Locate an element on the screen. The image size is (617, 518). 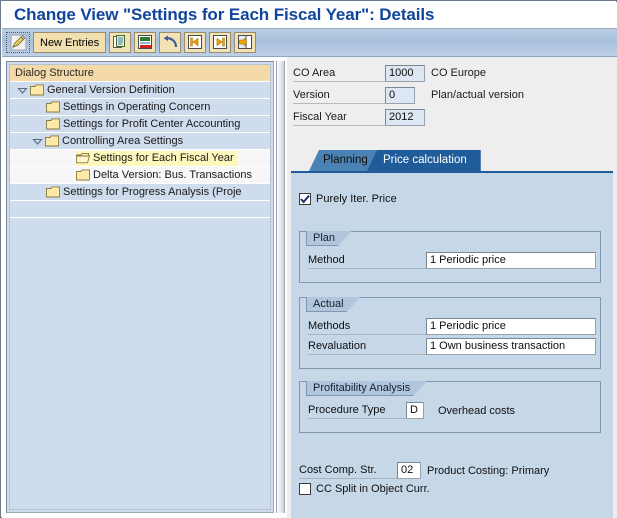
procedure-type-row: Procedure Type D Overhead costs is located at coordinates (411, 410).